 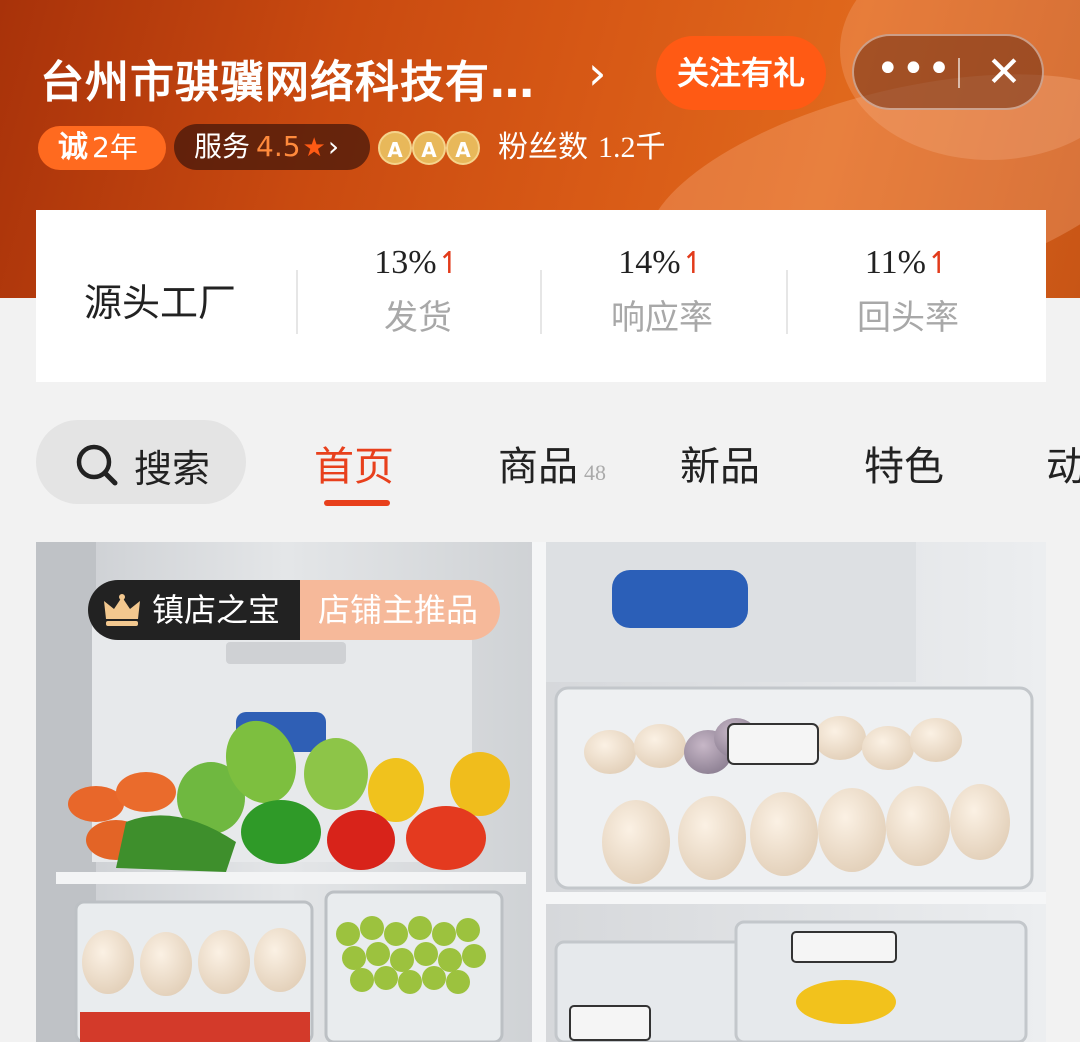 I want to click on integrity-badge: 诚 2年, so click(x=102, y=148).